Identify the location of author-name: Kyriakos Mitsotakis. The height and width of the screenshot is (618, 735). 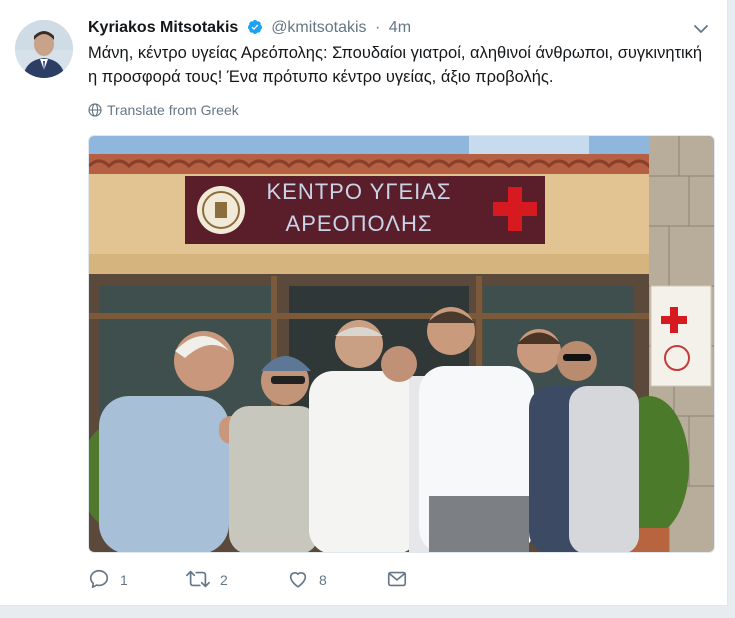
(163, 27).